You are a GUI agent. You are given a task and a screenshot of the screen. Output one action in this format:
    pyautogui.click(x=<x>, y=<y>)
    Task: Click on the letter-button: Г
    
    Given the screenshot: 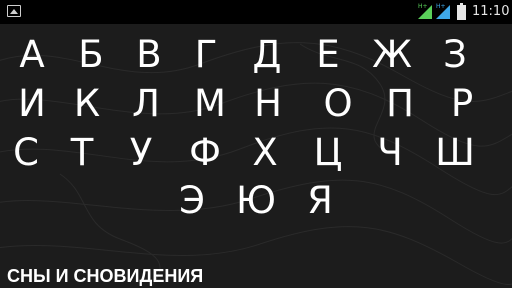 What is the action you would take?
    pyautogui.click(x=206, y=55)
    